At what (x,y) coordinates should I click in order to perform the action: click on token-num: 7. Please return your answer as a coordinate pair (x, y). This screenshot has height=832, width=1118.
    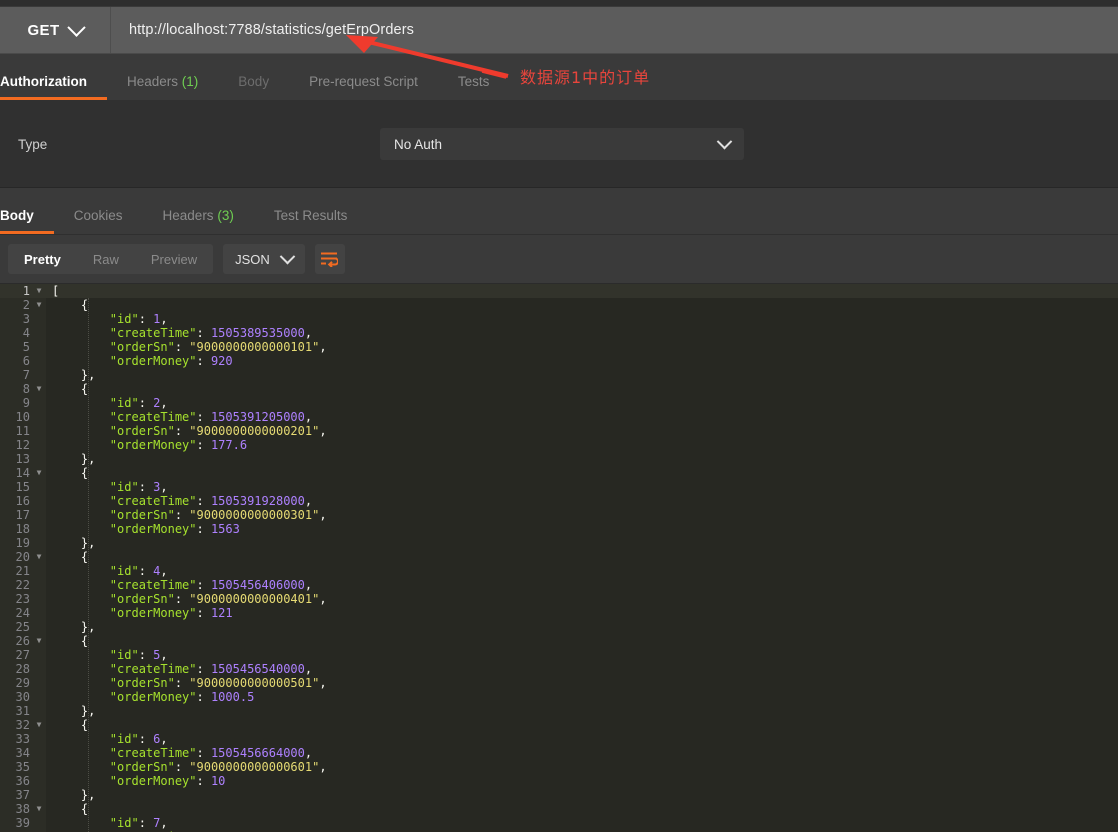
    Looking at the image, I should click on (157, 823).